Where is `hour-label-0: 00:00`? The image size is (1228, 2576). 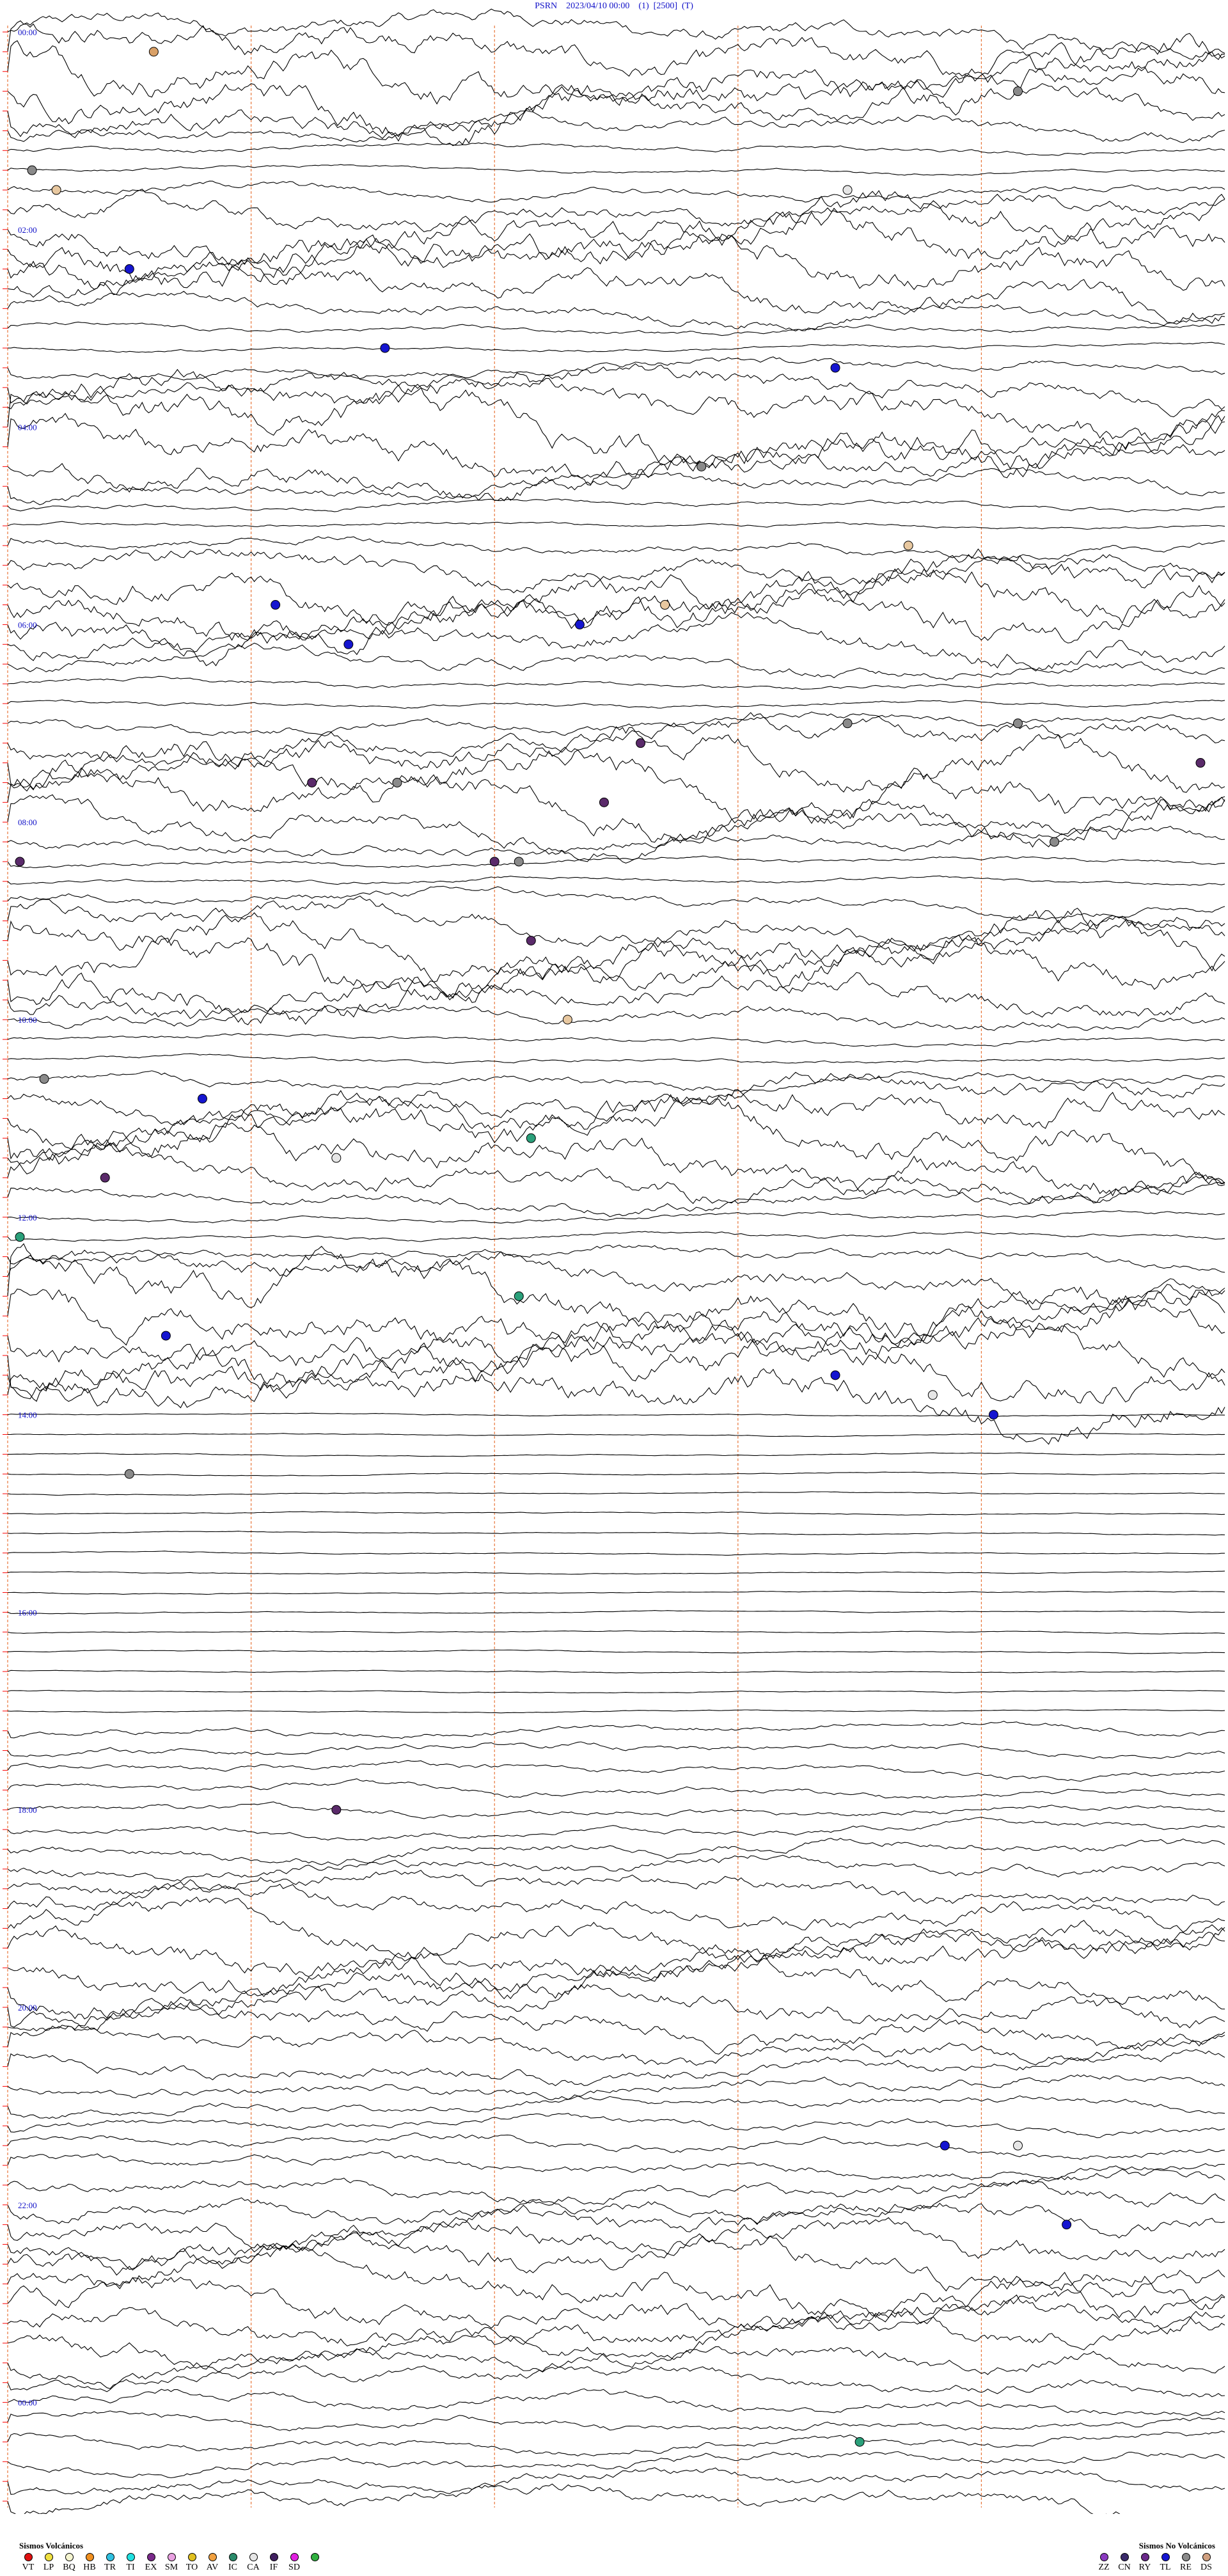 hour-label-0: 00:00 is located at coordinates (27, 32).